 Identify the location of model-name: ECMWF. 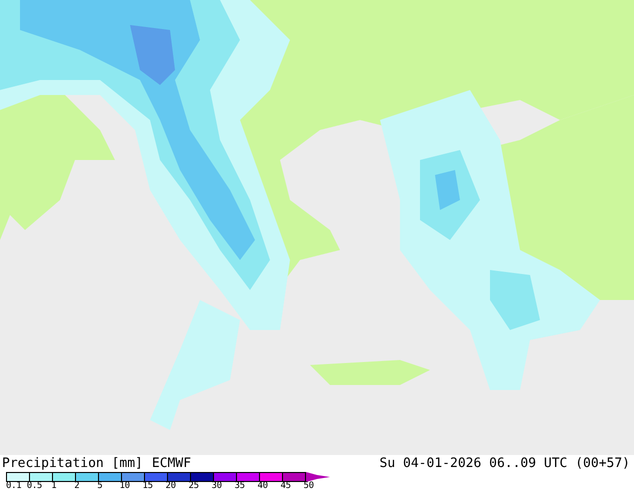
(172, 463).